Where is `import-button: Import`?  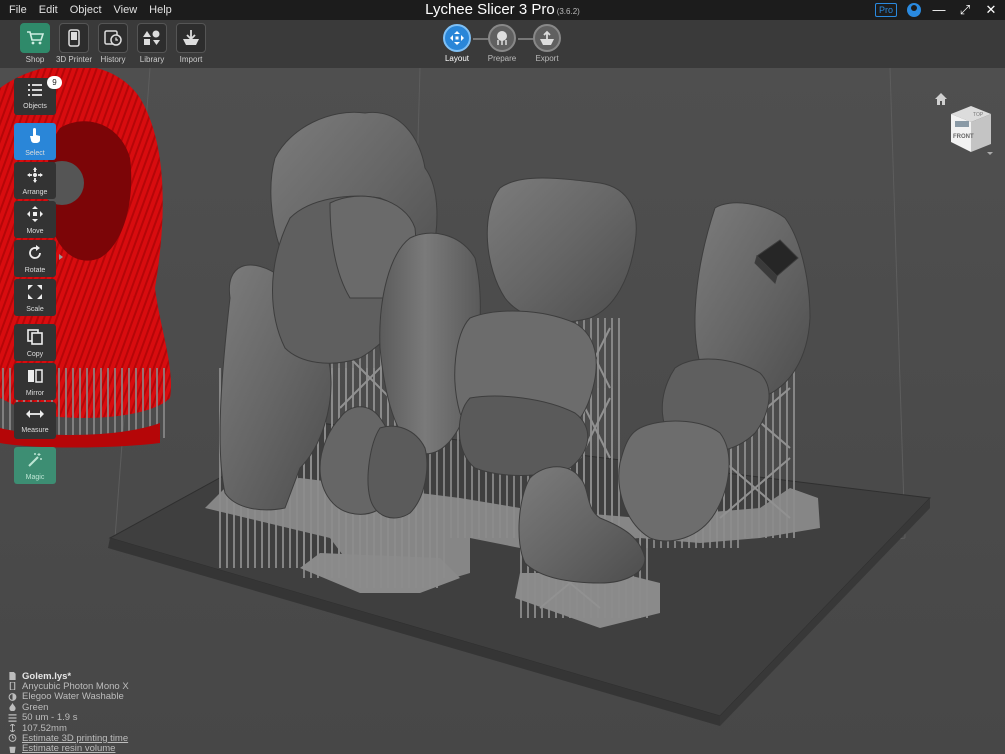 import-button: Import is located at coordinates (191, 45).